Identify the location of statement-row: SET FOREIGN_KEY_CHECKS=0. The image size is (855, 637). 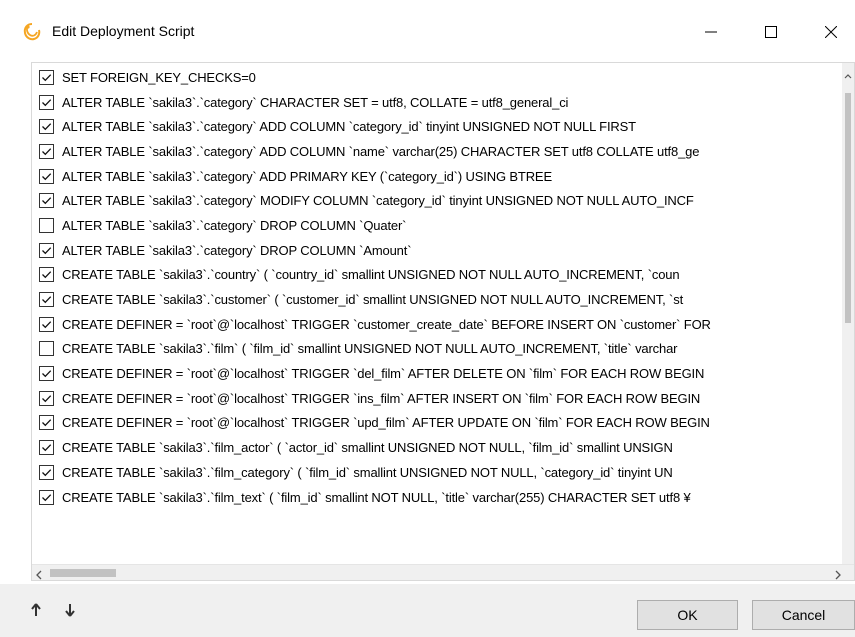
(438, 77).